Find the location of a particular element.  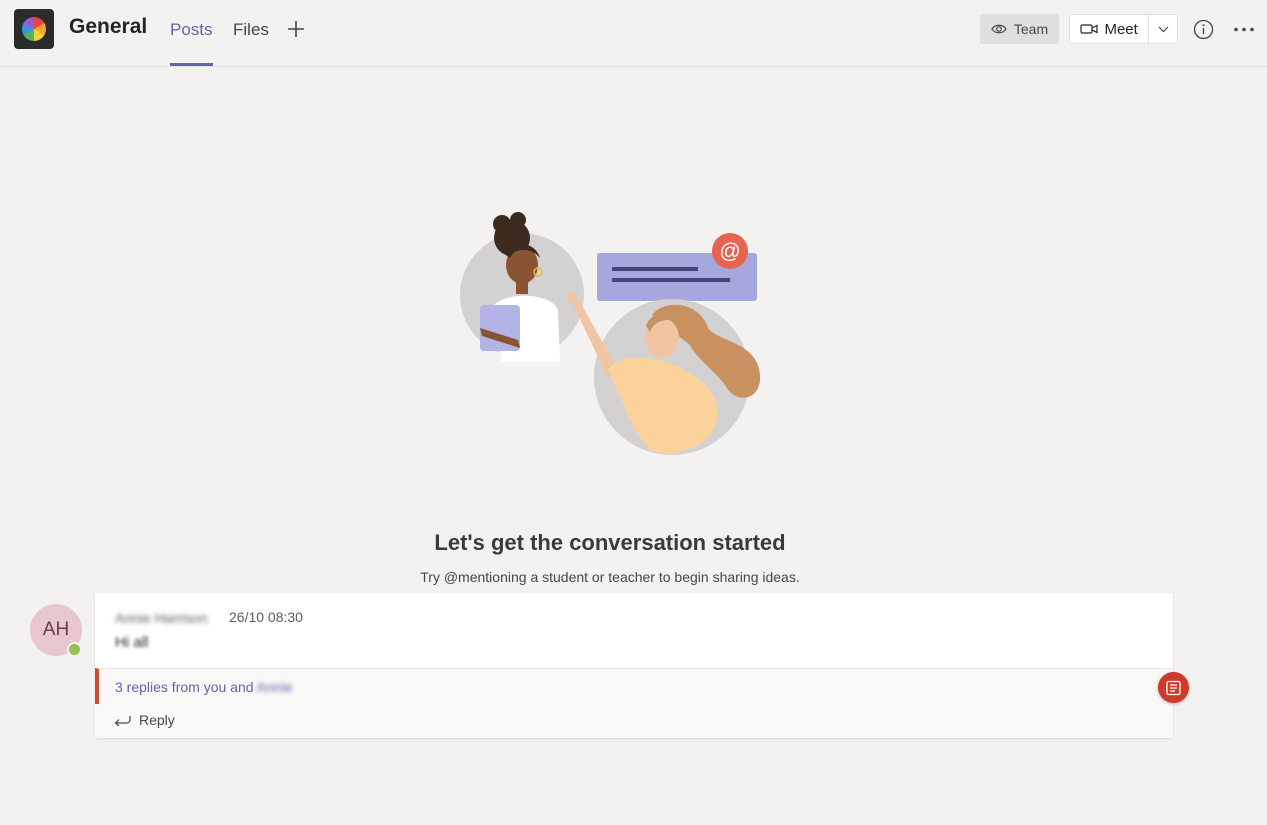

post-timestamp: 26/10 08:30 is located at coordinates (266, 617).